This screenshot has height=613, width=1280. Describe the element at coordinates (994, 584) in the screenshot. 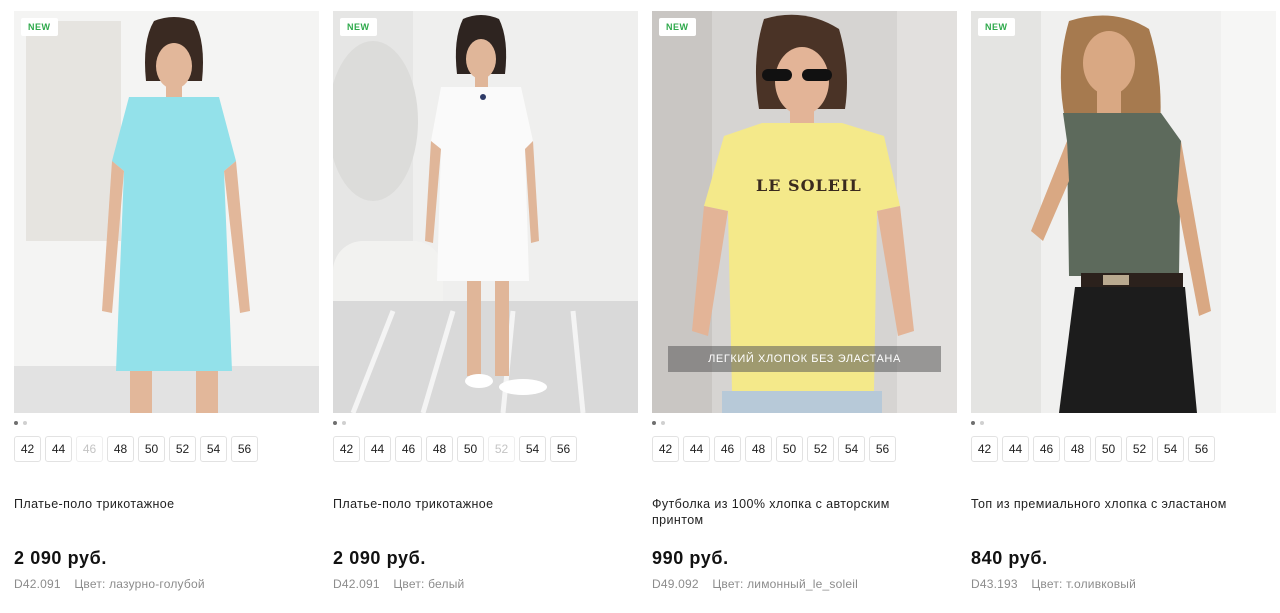

I see `product-article: D43.193` at that location.